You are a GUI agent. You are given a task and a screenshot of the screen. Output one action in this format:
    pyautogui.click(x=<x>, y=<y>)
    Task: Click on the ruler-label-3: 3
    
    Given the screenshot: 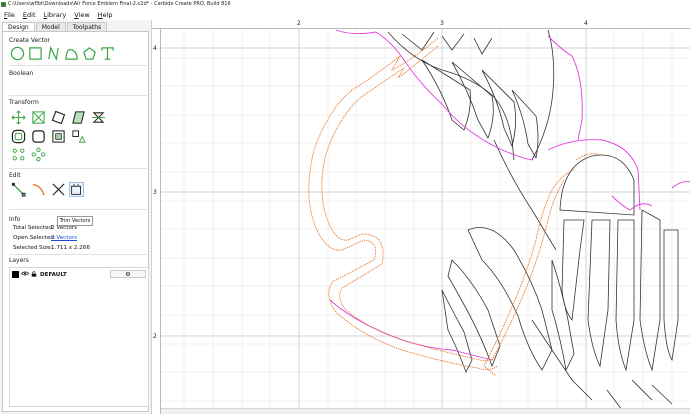 What is the action you would take?
    pyautogui.click(x=442, y=23)
    